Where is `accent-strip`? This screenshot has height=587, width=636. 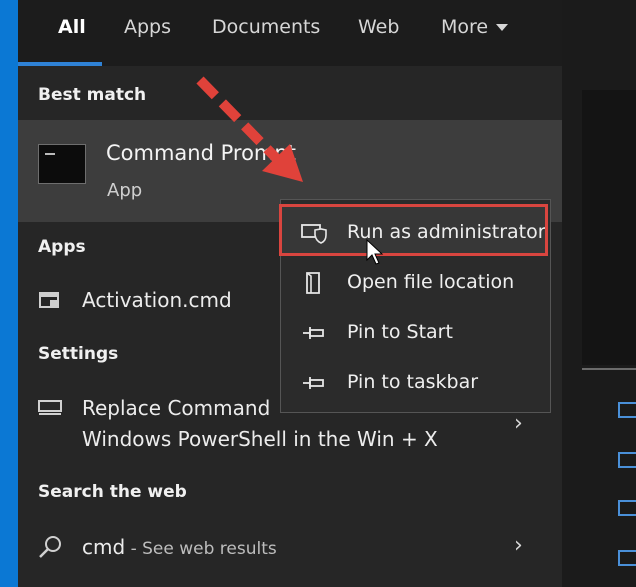
accent-strip is located at coordinates (9, 293).